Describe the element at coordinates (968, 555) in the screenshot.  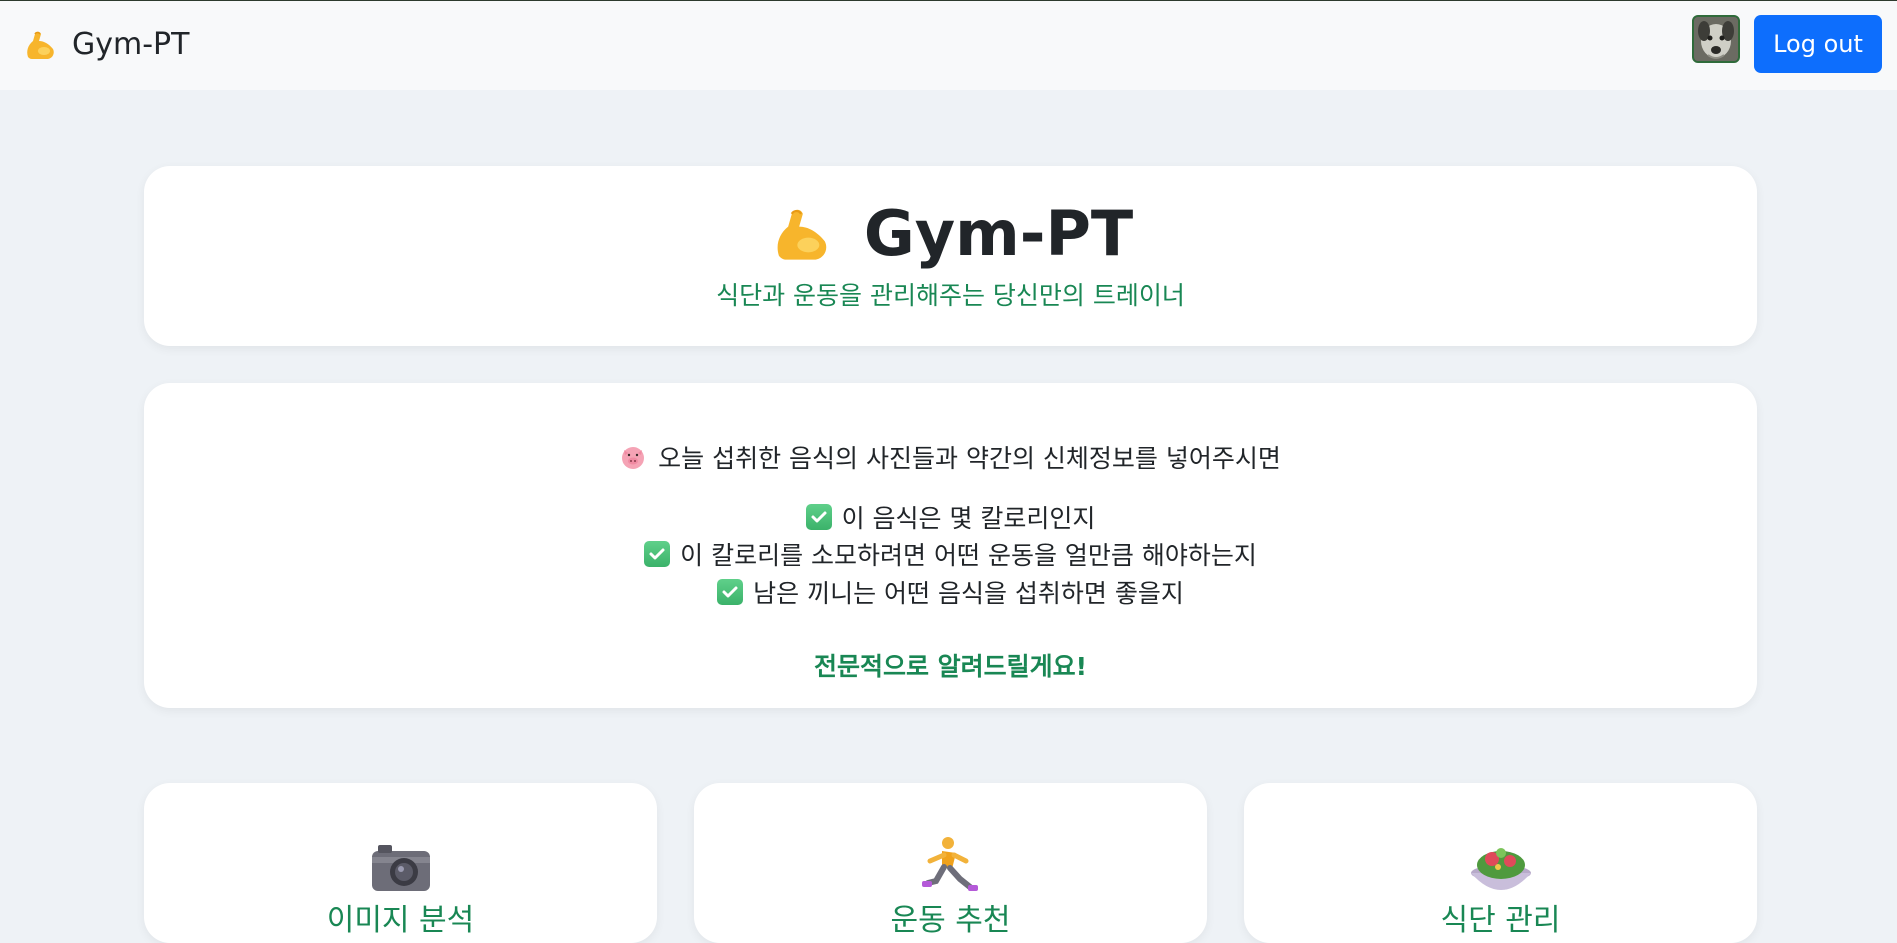
I see `check-item-text: 이 칼로리를 소모하려면 어떤 운동을 얼만큼 해야하는지` at that location.